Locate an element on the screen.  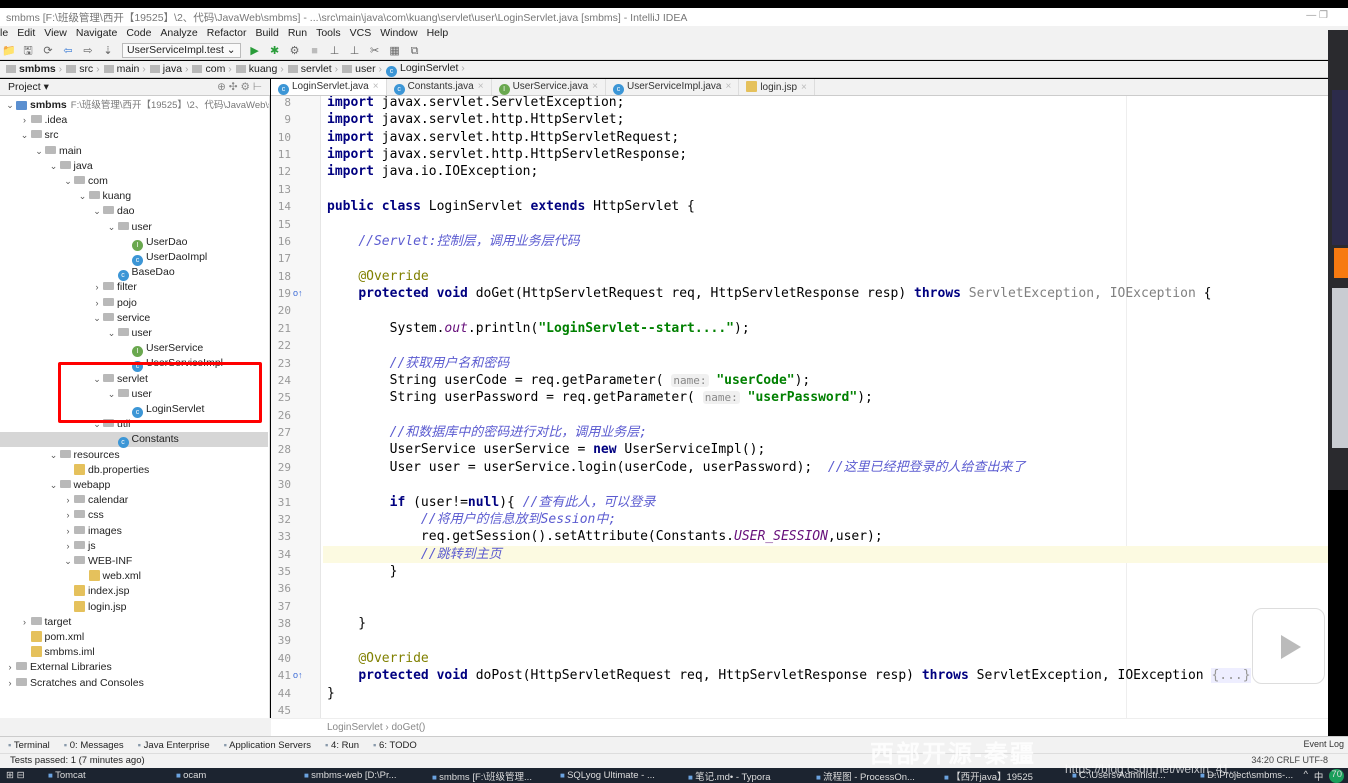
tree-item: c UserDaoImpl is located at coordinates (134, 258).